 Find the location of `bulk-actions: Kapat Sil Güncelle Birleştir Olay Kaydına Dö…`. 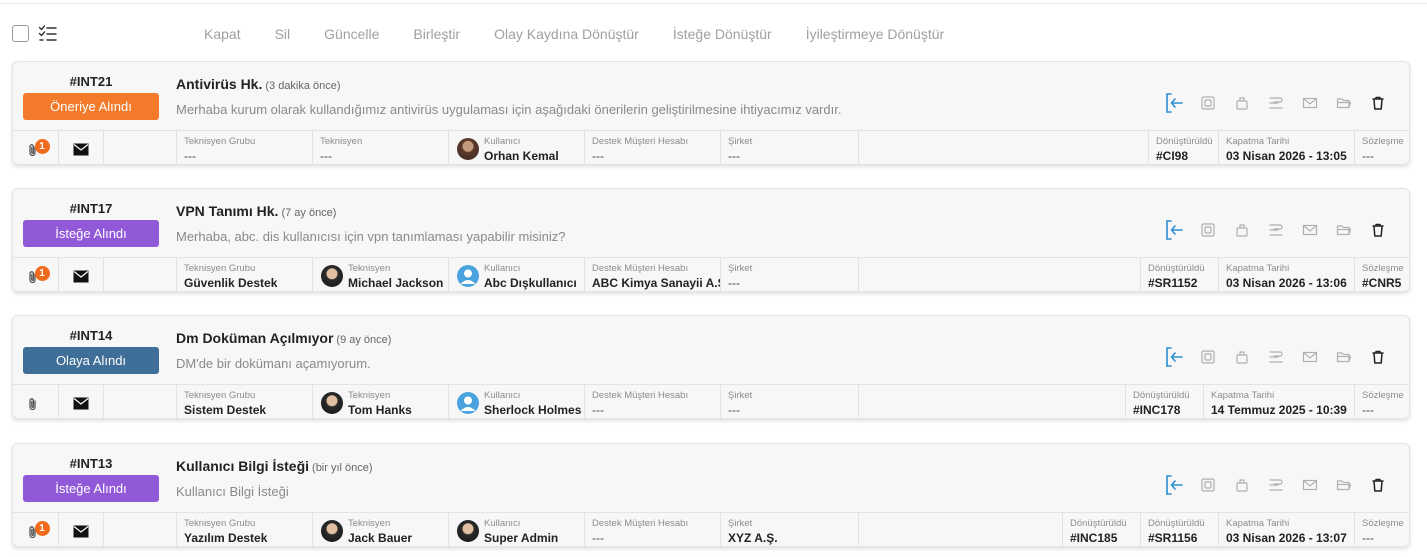

bulk-actions: Kapat Sil Güncelle Birleştir Olay Kaydına Dö… is located at coordinates (574, 34).